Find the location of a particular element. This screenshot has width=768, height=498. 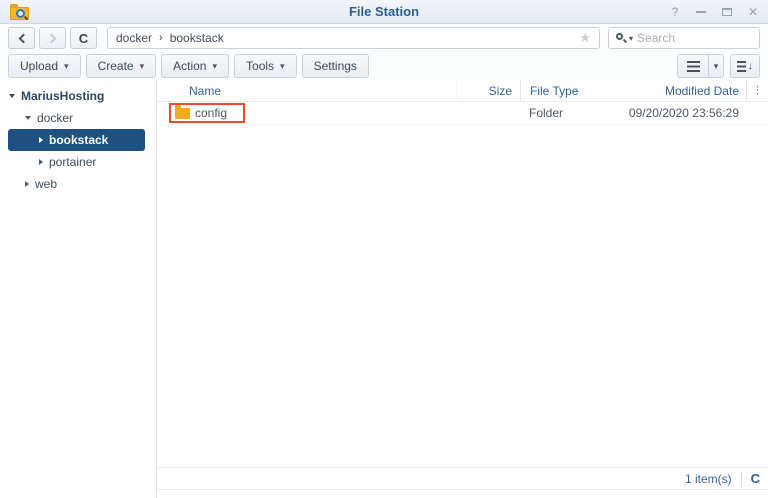

view-mode-control: ▾ is located at coordinates (700, 66).